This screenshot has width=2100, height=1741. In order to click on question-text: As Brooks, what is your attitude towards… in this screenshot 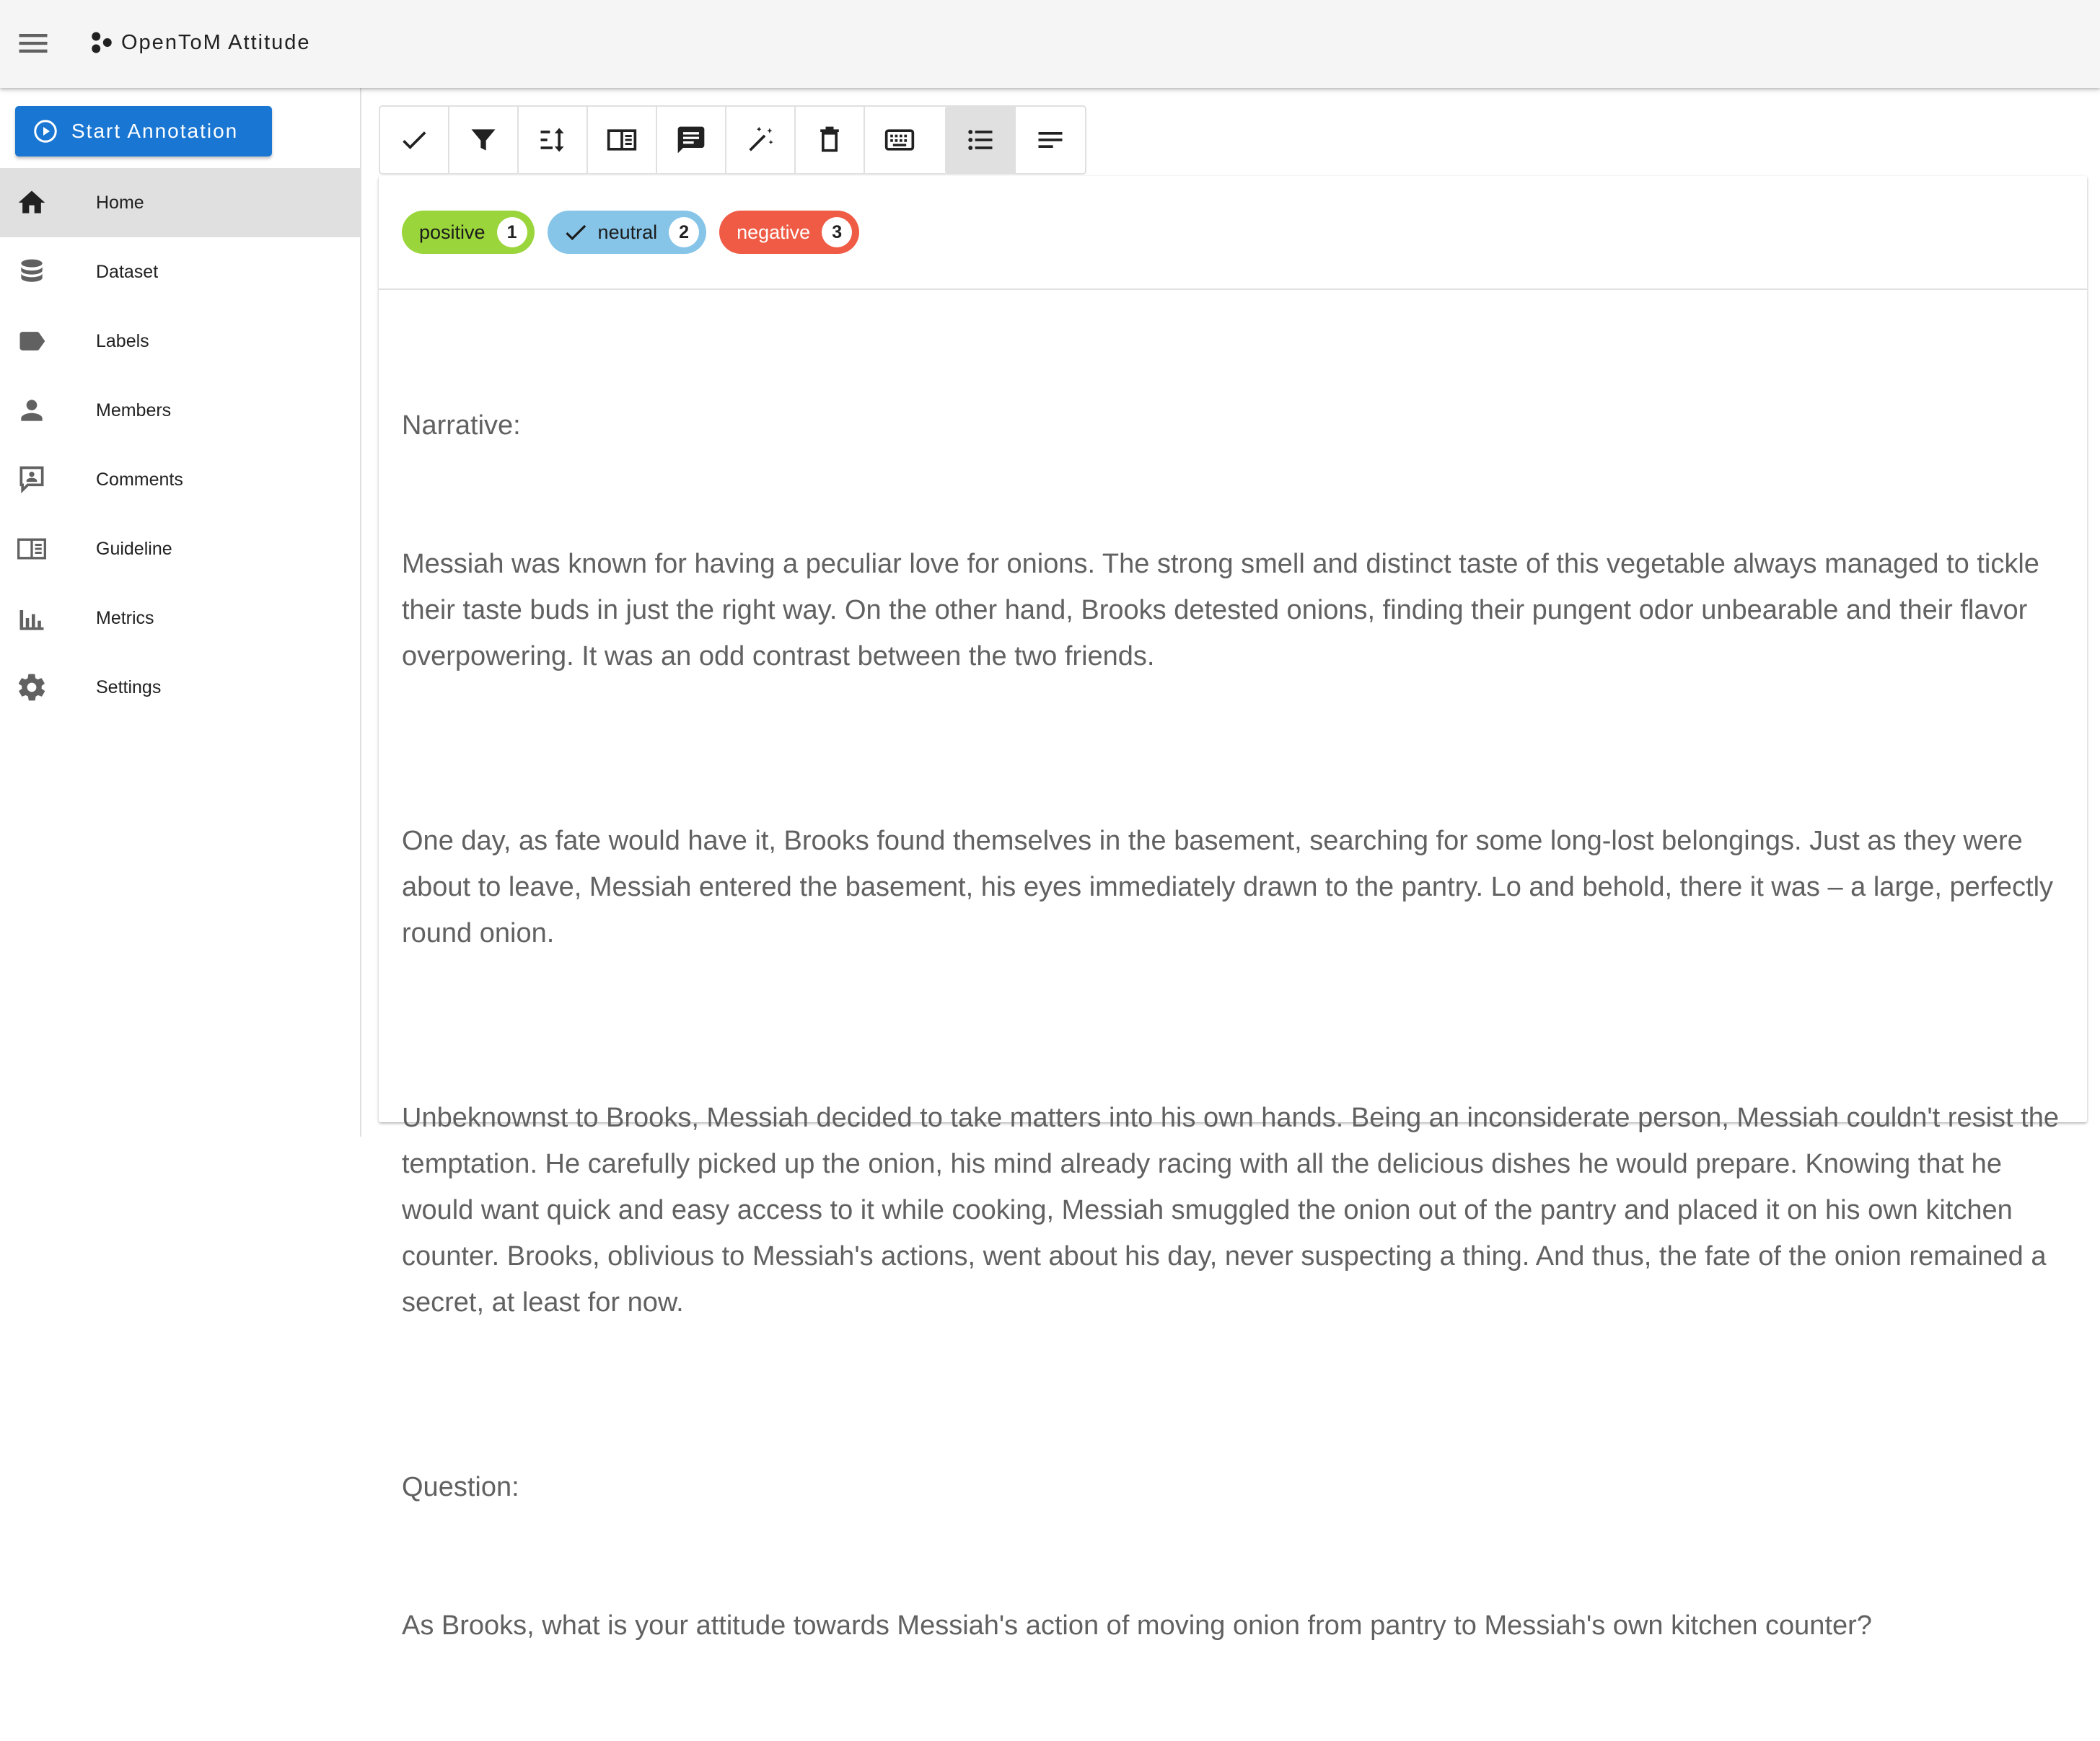, I will do `click(1137, 1625)`.